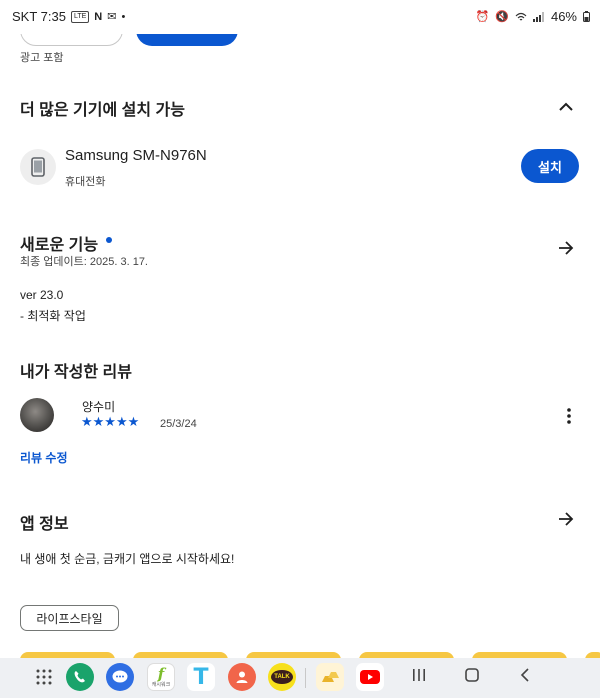 The image size is (600, 698). I want to click on cashwalk-icon: f, so click(161, 674).